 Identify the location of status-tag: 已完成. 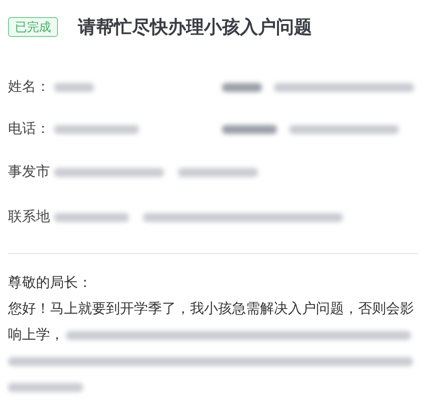
(33, 27).